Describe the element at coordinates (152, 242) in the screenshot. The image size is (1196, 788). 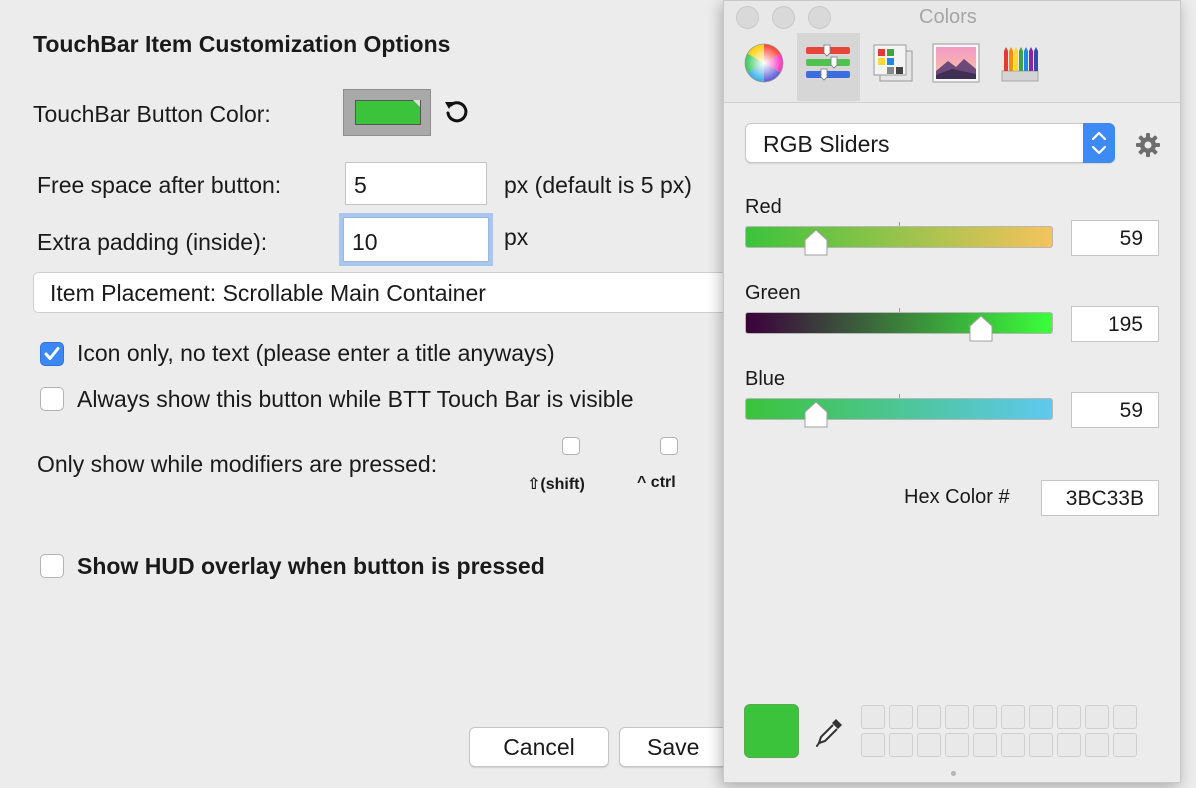
I see `extra-padding-label: Extra padding (inside):` at that location.